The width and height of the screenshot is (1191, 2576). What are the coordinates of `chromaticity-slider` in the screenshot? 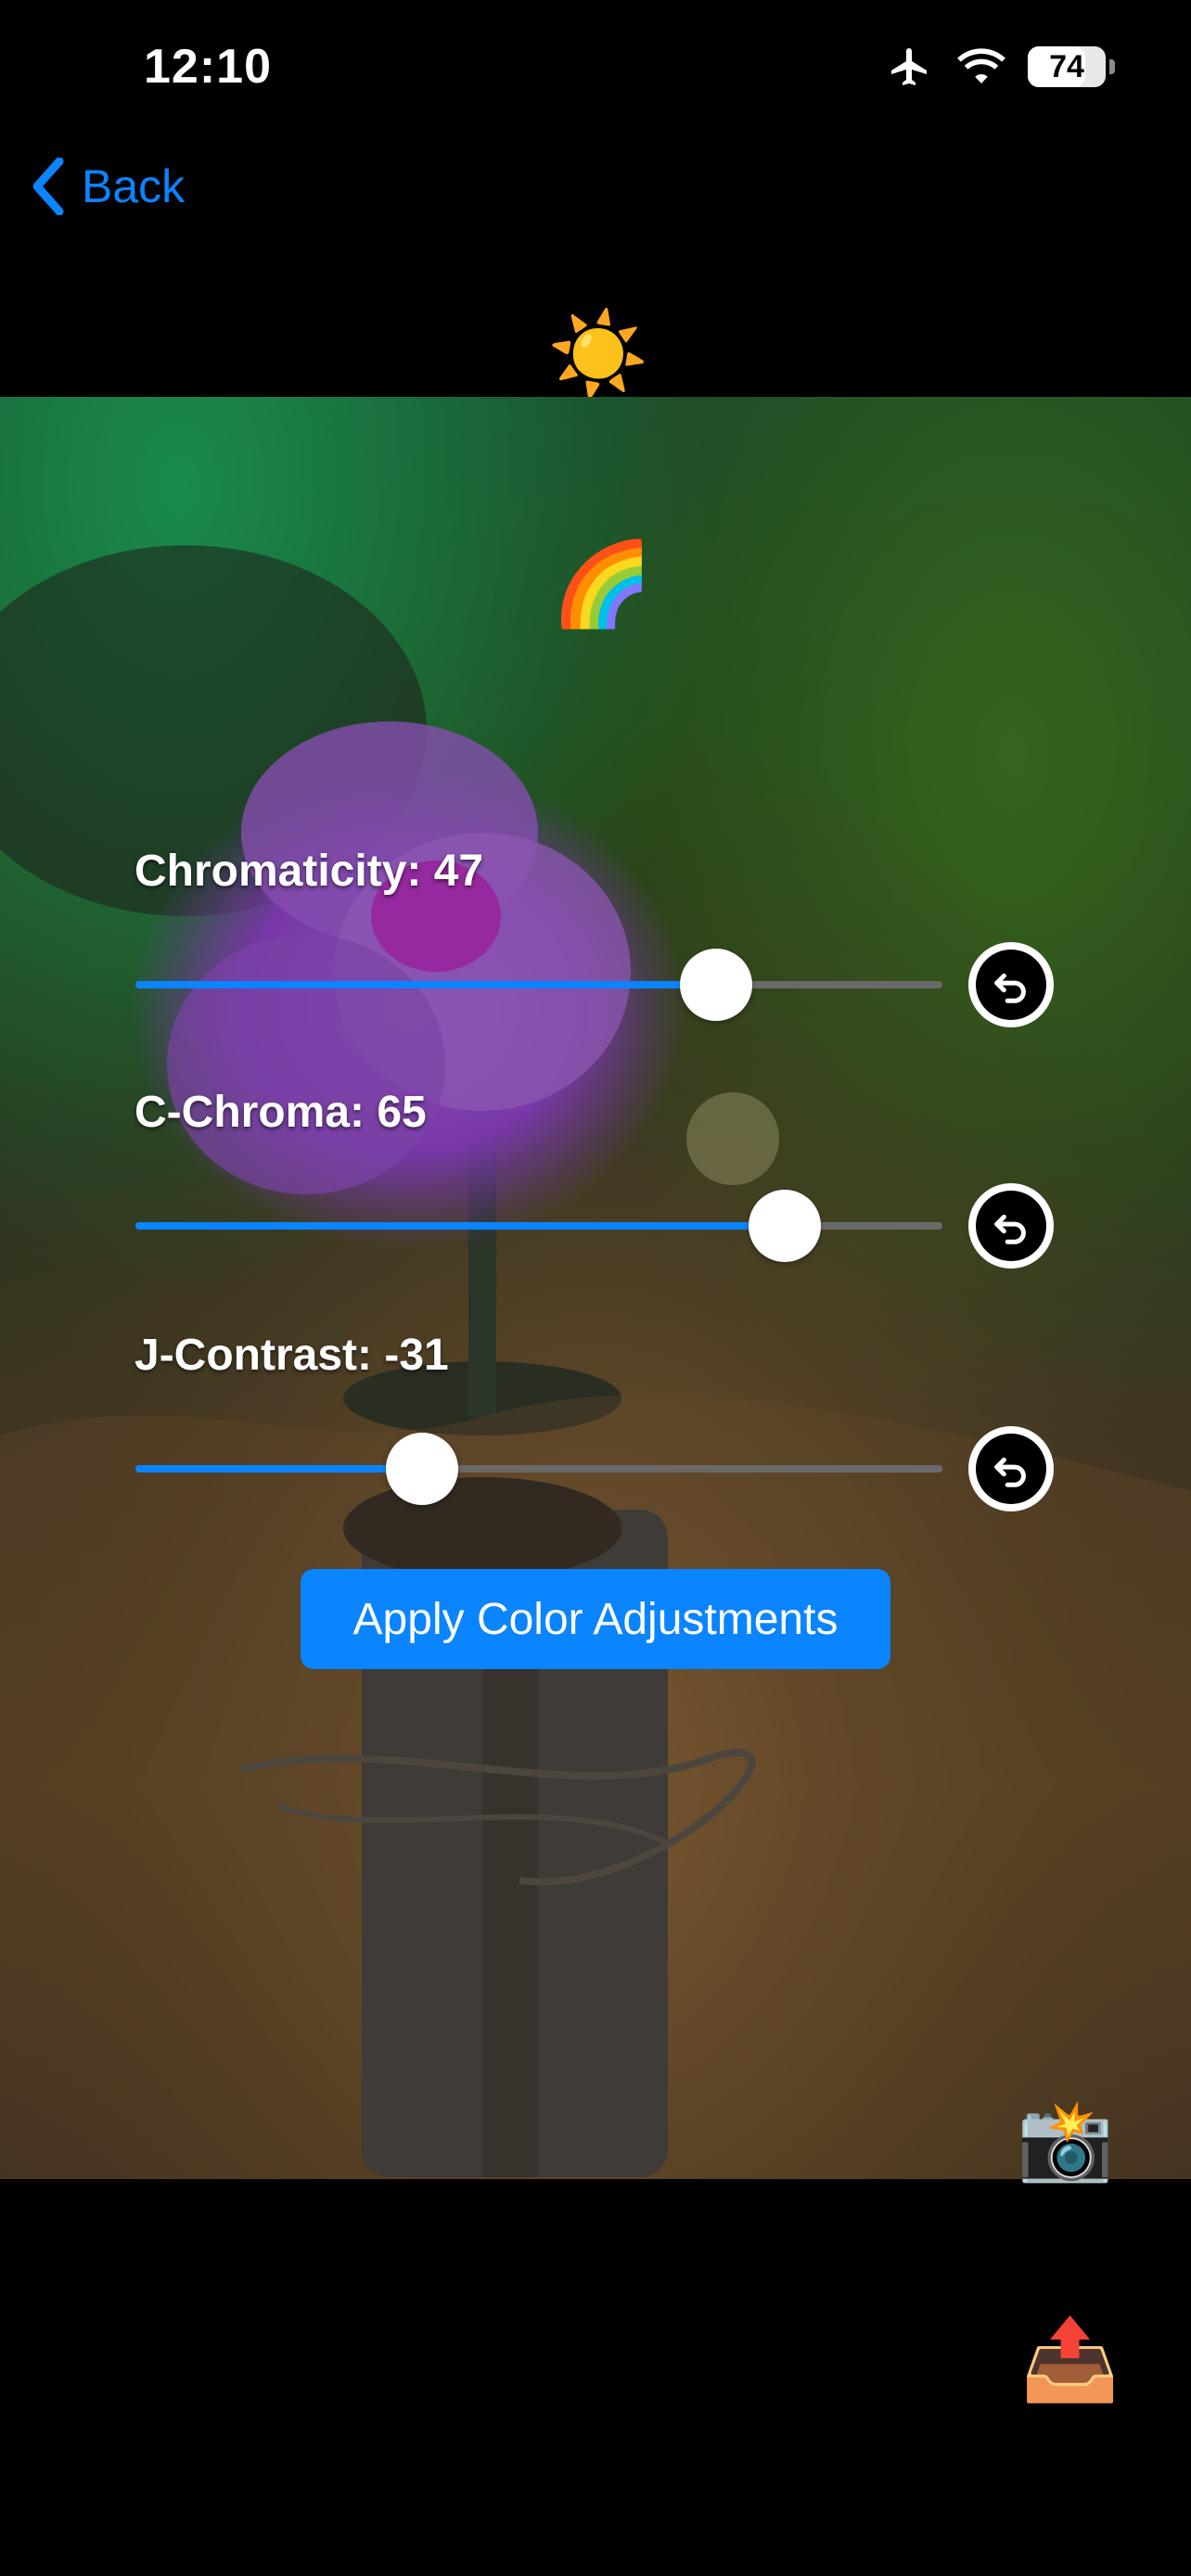 It's located at (538, 985).